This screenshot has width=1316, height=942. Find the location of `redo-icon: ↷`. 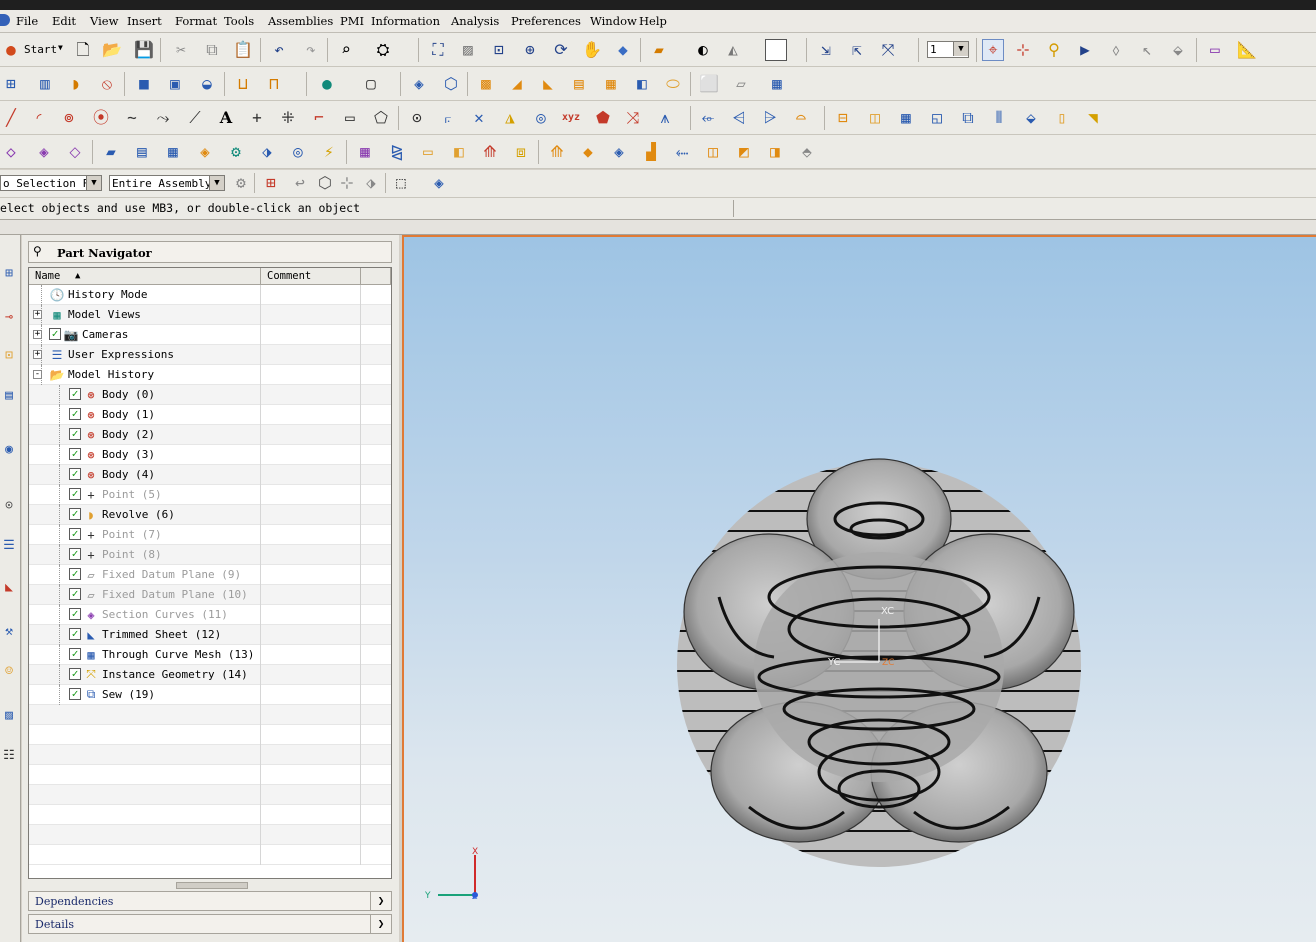

redo-icon: ↷ is located at coordinates (311, 50).